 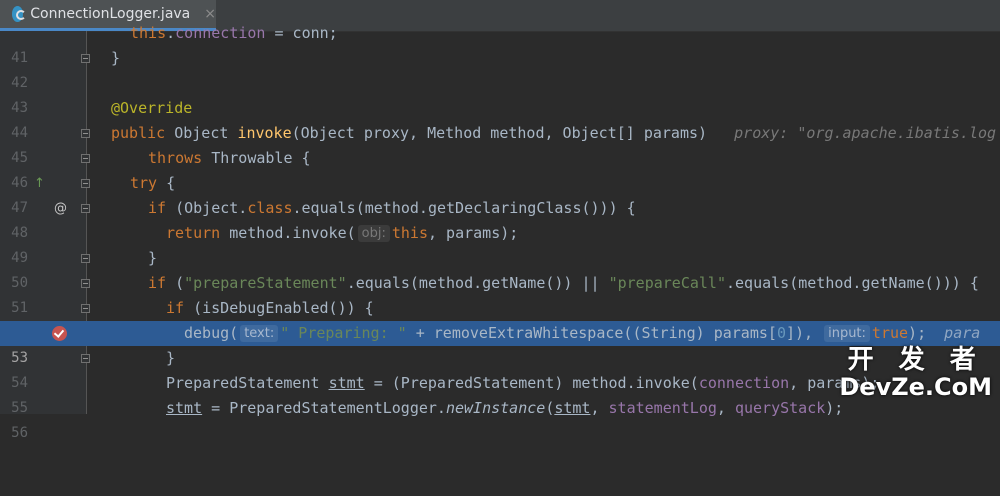 What do you see at coordinates (110, 14) in the screenshot?
I see `tab-title: ConnectionLogger.java` at bounding box center [110, 14].